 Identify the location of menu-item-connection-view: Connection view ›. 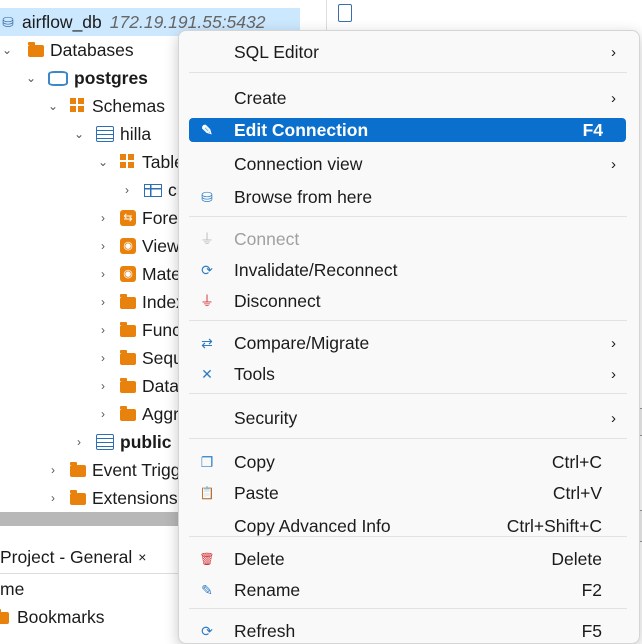
(407, 164).